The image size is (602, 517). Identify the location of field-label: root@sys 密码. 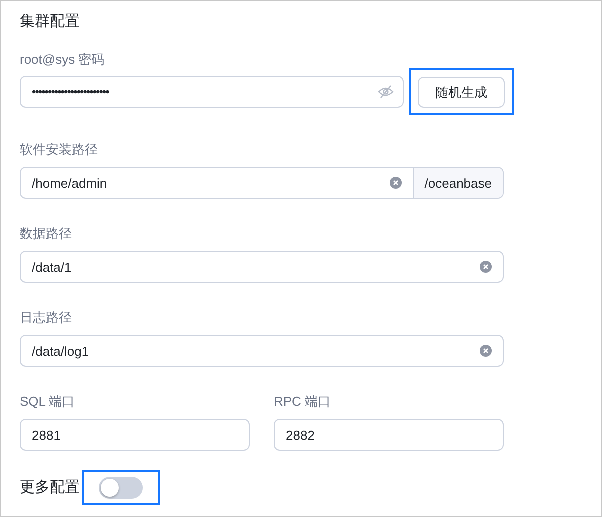
(63, 60).